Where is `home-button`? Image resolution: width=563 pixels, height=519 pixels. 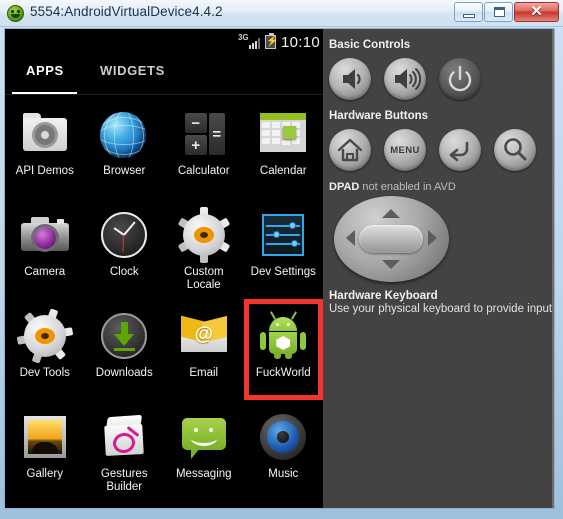
home-button is located at coordinates (350, 150).